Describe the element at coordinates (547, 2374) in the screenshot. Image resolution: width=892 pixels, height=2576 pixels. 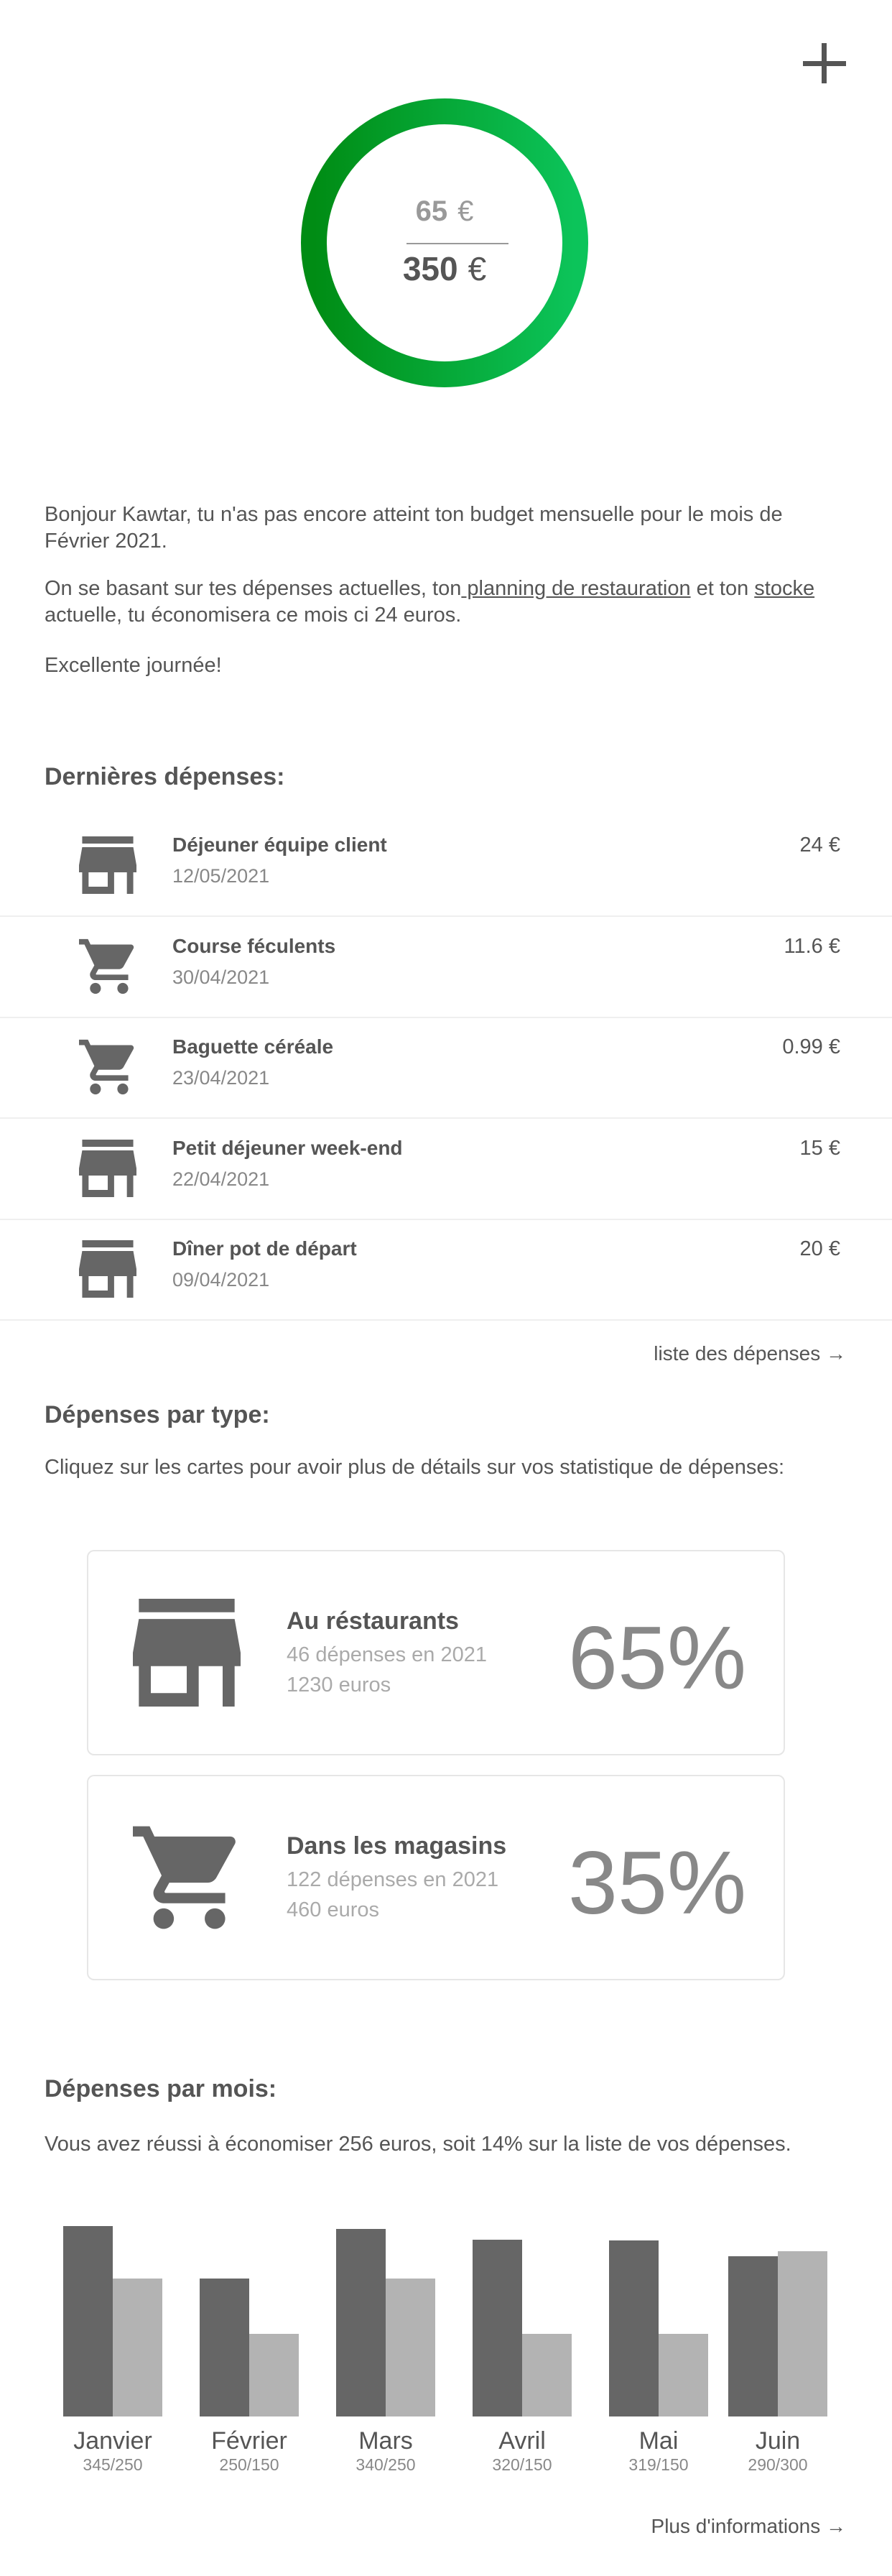
I see `bar-avril-budget` at that location.